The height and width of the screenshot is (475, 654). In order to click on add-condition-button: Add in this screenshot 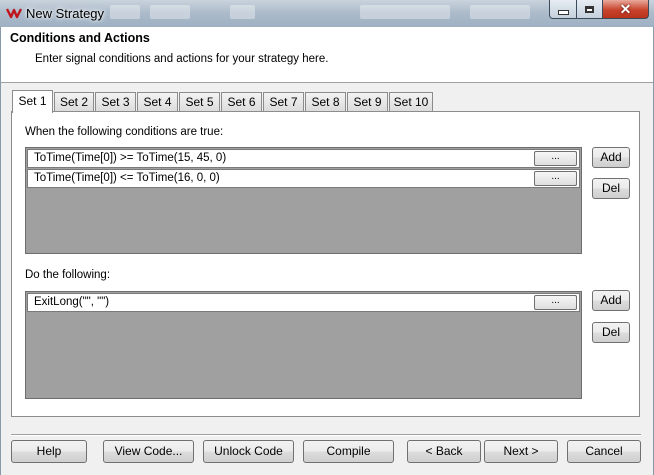, I will do `click(611, 157)`.